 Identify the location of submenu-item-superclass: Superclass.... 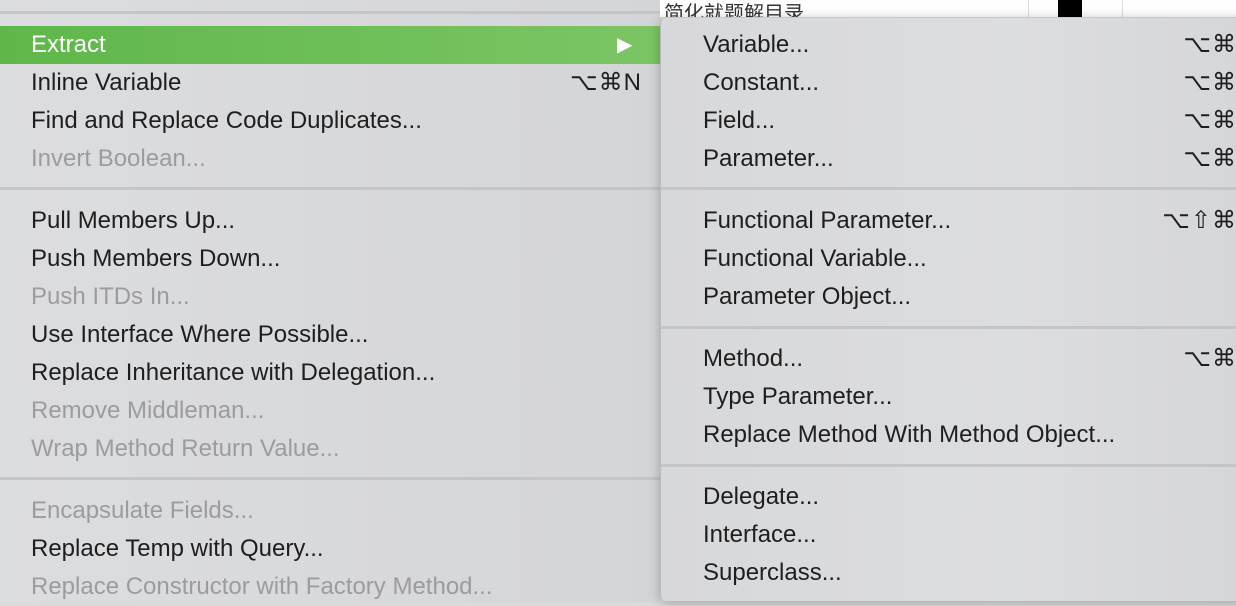
(948, 573).